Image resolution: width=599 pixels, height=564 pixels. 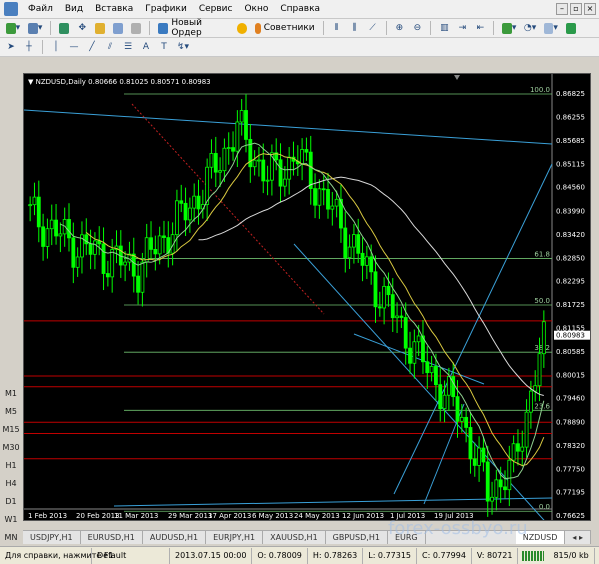 What do you see at coordinates (399, 28) in the screenshot?
I see `zoom-in-icon: ⊕` at bounding box center [399, 28].